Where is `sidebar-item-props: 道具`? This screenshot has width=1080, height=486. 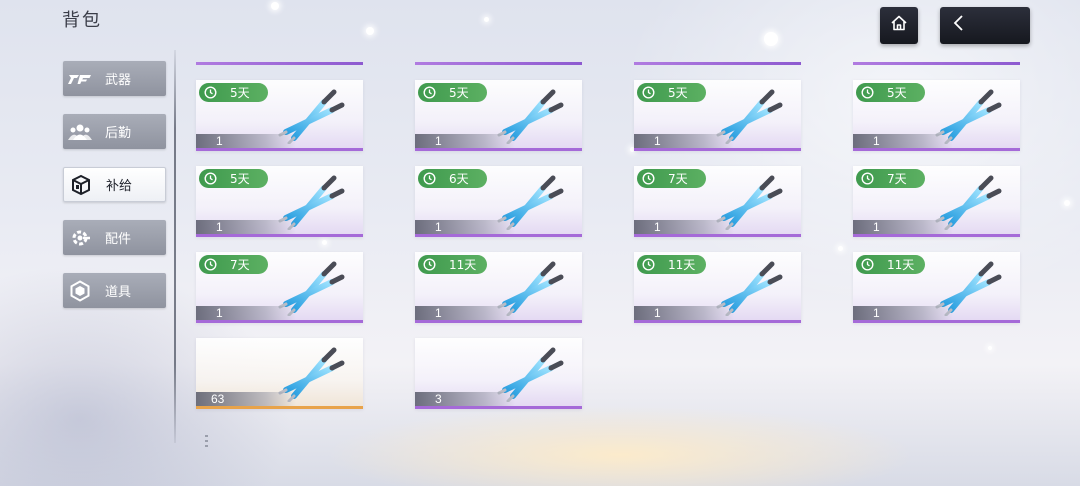
sidebar-item-props: 道具 is located at coordinates (114, 290).